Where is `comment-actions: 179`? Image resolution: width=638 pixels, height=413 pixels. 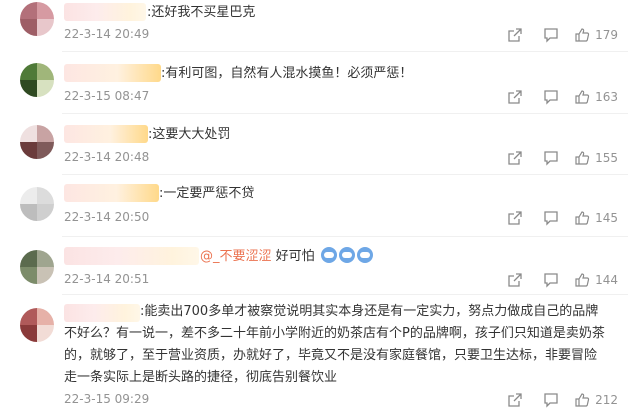
comment-actions: 179 is located at coordinates (555, 35).